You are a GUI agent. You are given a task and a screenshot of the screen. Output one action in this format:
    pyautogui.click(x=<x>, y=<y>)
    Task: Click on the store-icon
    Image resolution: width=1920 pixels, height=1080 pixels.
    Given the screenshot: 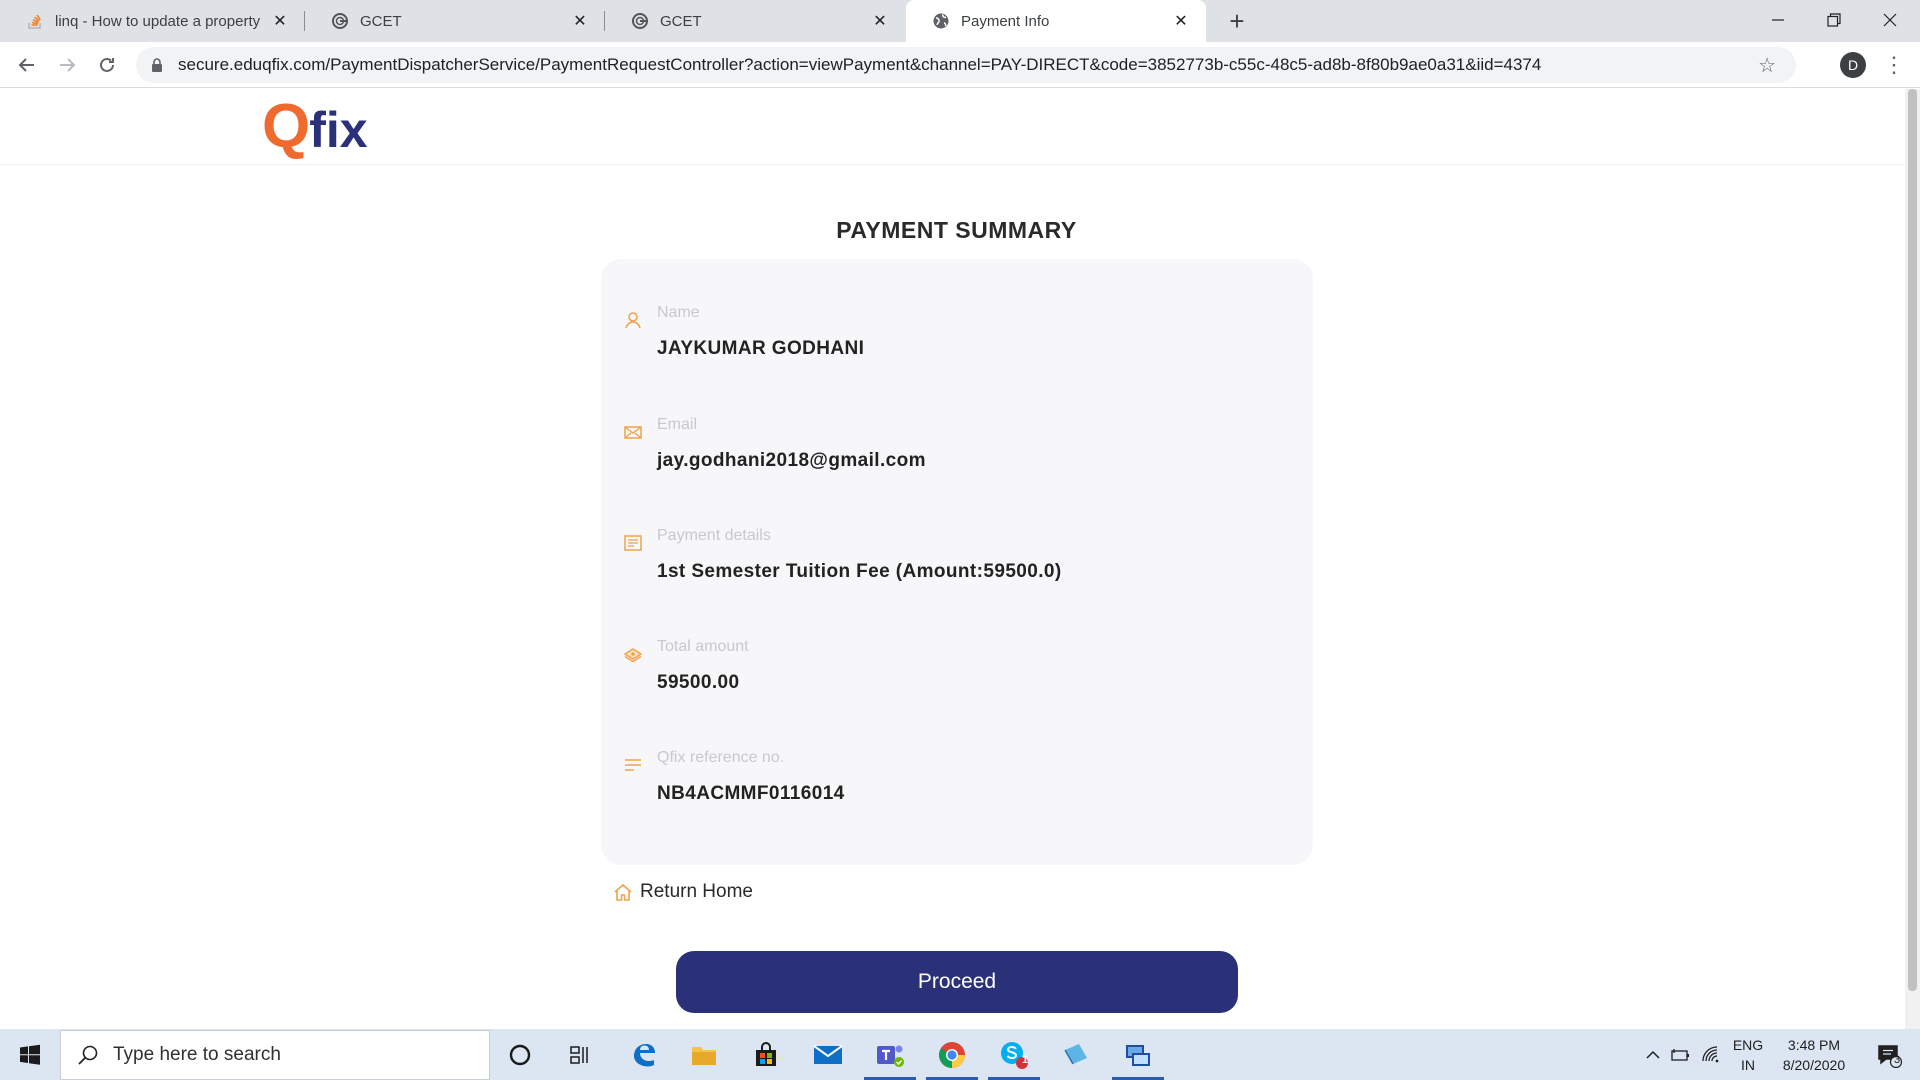 What is the action you would take?
    pyautogui.click(x=766, y=1054)
    